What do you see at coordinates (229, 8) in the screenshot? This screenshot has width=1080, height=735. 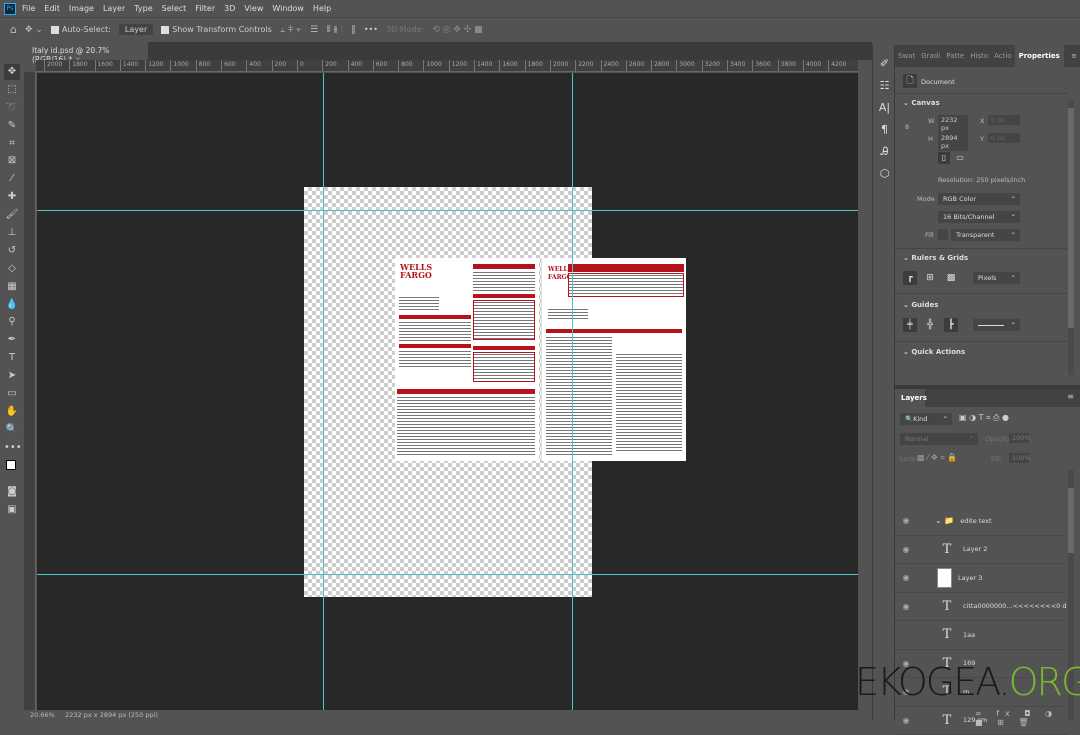 I see `menu-3d: 3D` at bounding box center [229, 8].